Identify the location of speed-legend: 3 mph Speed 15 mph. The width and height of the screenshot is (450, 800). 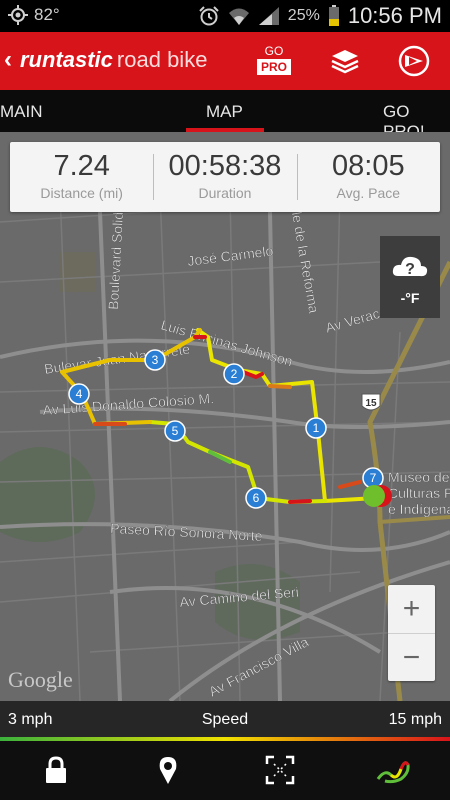
(225, 721).